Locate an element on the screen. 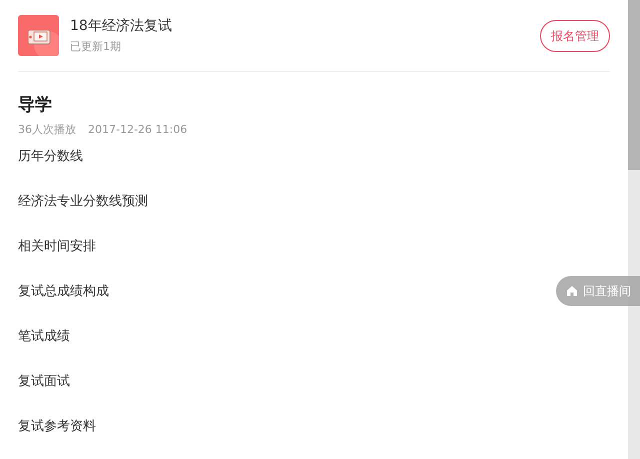  registration-button: 报名管理 is located at coordinates (575, 36).